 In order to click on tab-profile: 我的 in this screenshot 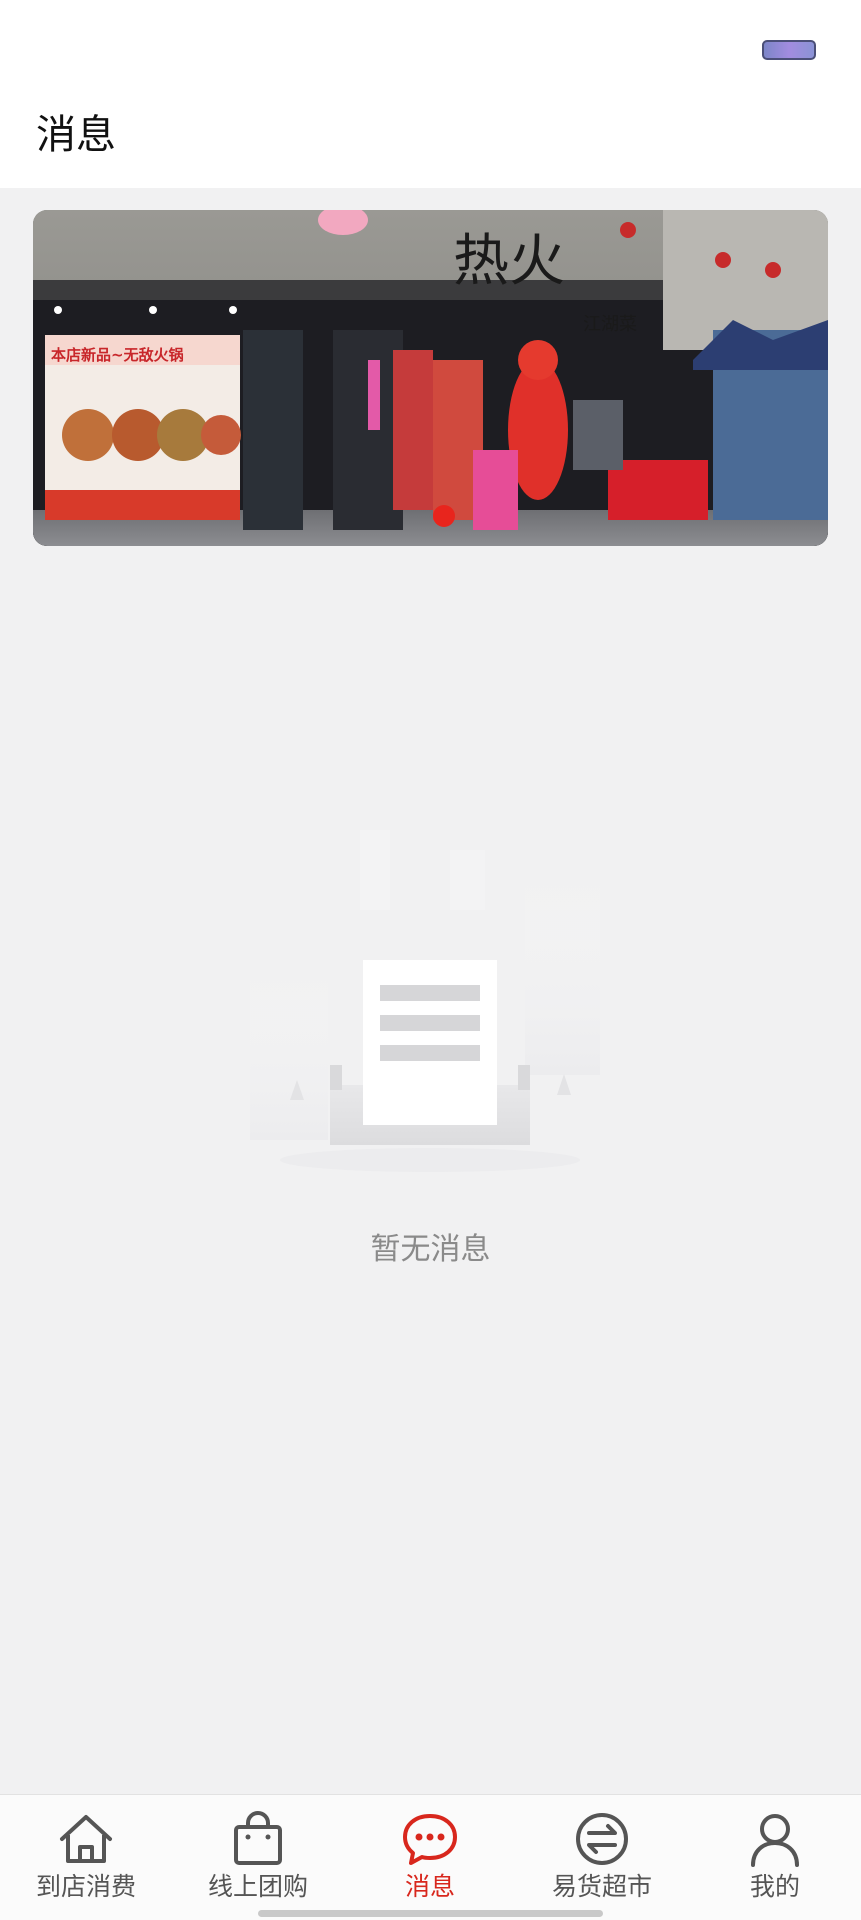, I will do `click(775, 1857)`.